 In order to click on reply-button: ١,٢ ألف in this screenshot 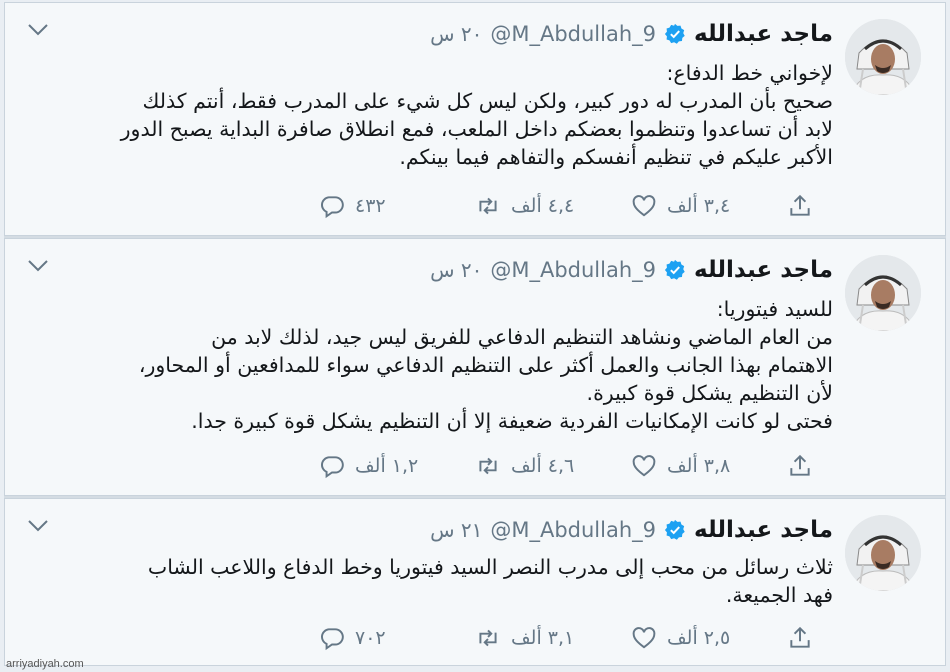, I will do `click(397, 466)`.